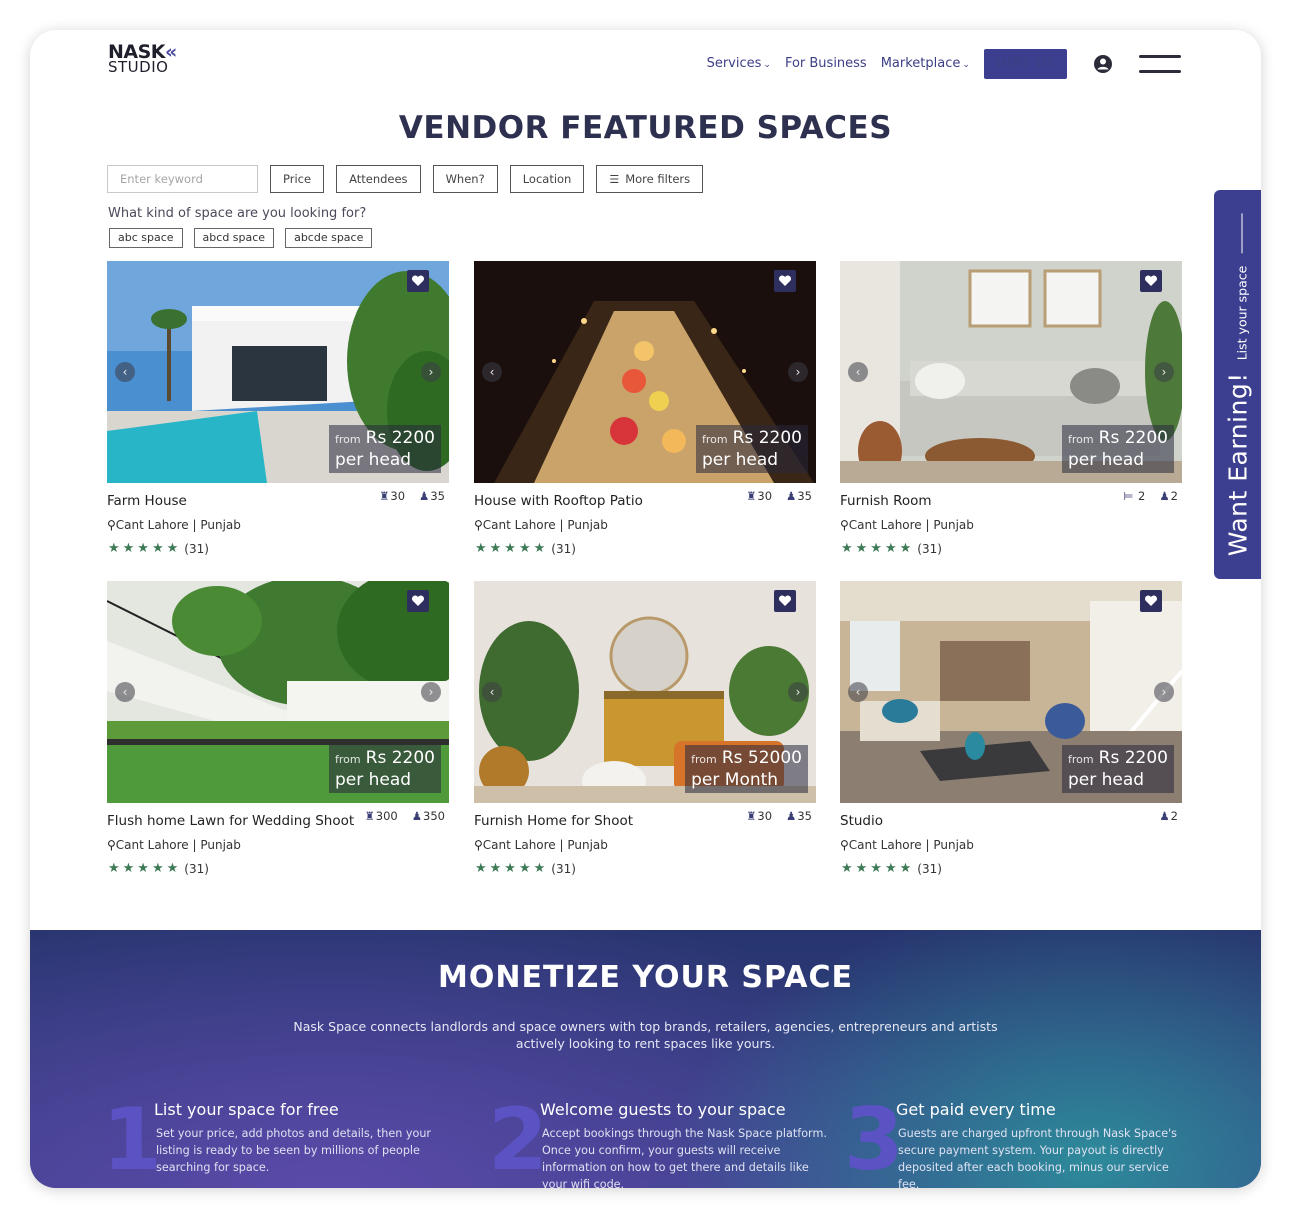 This screenshot has width=1293, height=1218. Describe the element at coordinates (329, 238) in the screenshot. I see `chip-abcde-space: abcde space` at that location.